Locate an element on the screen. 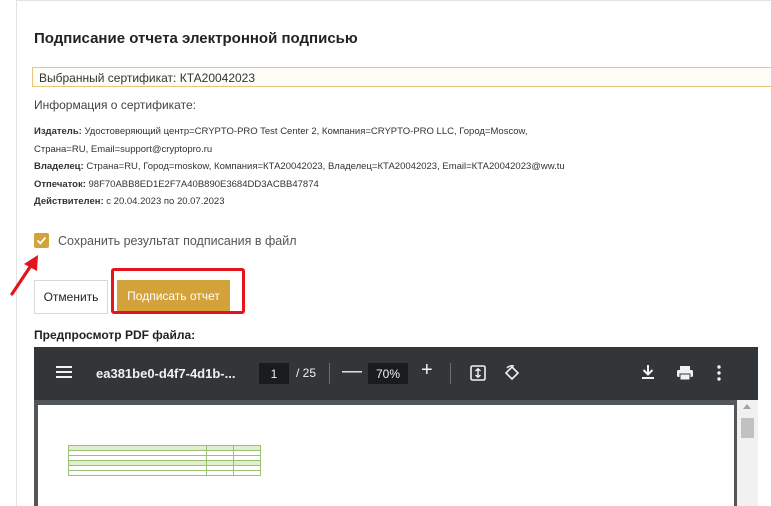 Image resolution: width=771 pixels, height=506 pixels. rotate-icon is located at coordinates (512, 373).